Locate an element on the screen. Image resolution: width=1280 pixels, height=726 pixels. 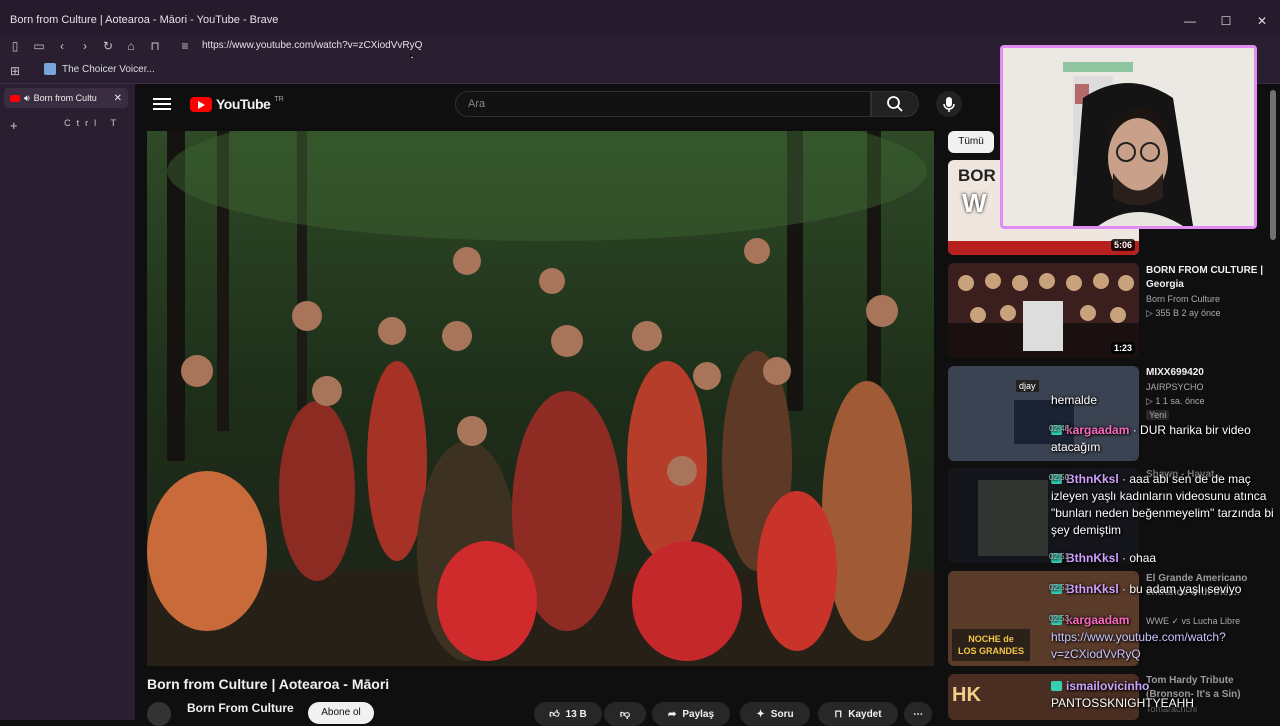
search-icon is located at coordinates (895, 104).